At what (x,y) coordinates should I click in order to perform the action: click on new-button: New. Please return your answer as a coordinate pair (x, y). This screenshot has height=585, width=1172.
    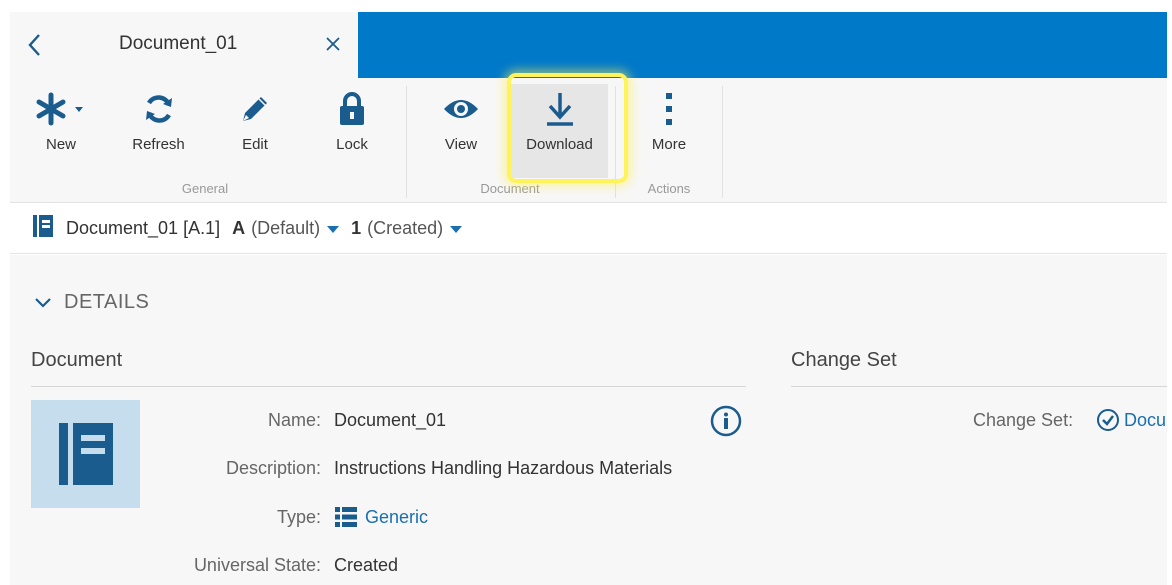
    Looking at the image, I should click on (61, 128).